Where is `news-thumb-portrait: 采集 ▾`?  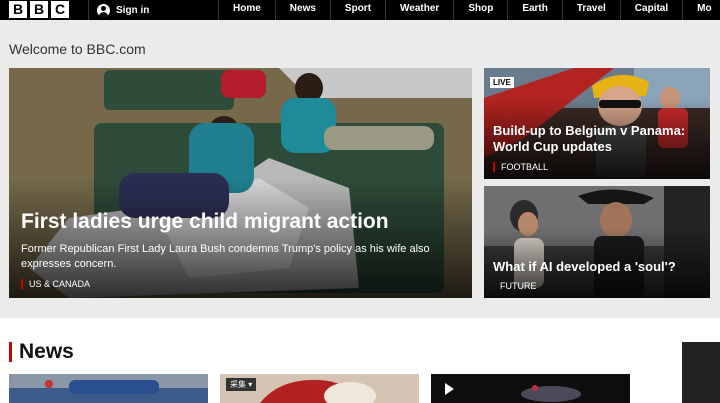
news-thumb-portrait: 采集 ▾ is located at coordinates (319, 388).